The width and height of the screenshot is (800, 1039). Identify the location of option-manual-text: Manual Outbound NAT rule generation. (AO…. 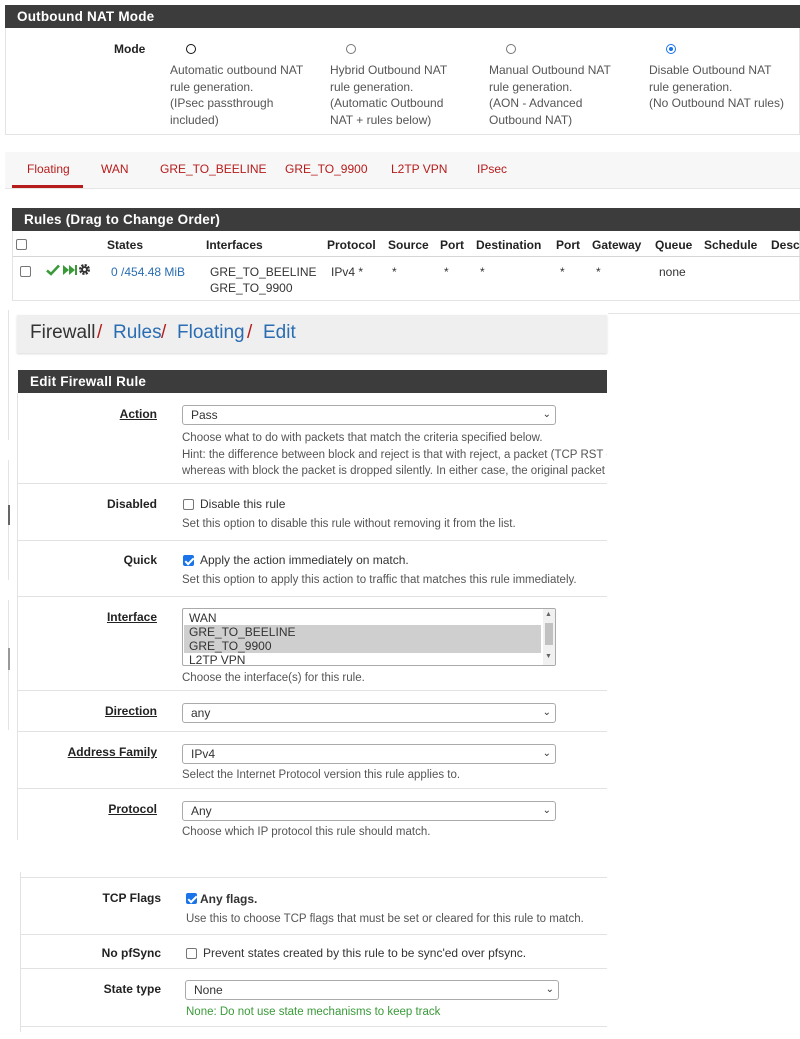
(550, 95).